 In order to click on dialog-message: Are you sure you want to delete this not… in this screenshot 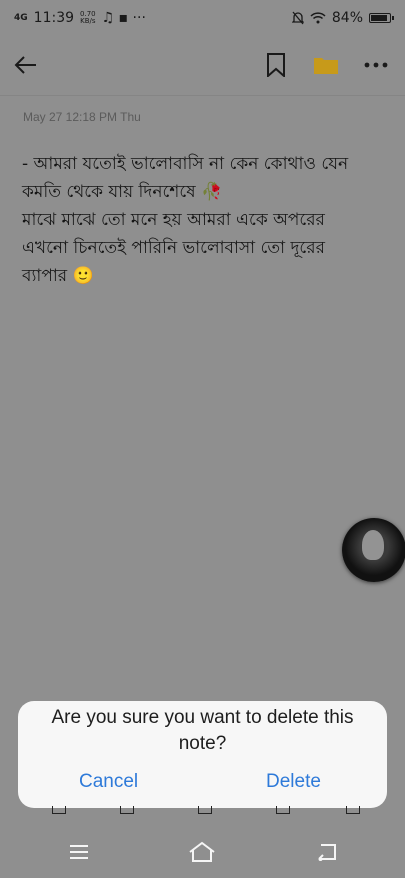, I will do `click(202, 730)`.